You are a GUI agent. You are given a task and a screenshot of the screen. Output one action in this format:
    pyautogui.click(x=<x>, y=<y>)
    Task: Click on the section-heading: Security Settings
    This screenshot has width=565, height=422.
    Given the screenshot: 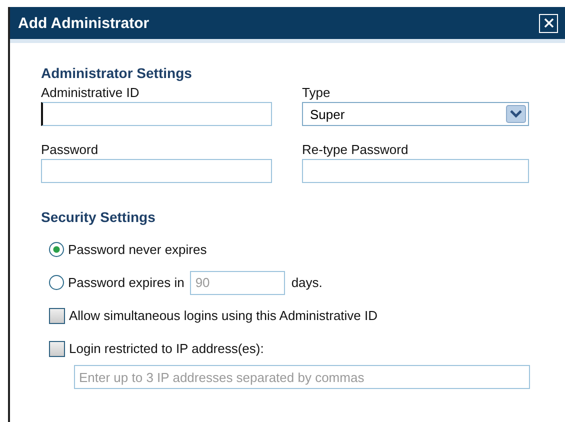 What is the action you would take?
    pyautogui.click(x=98, y=217)
    